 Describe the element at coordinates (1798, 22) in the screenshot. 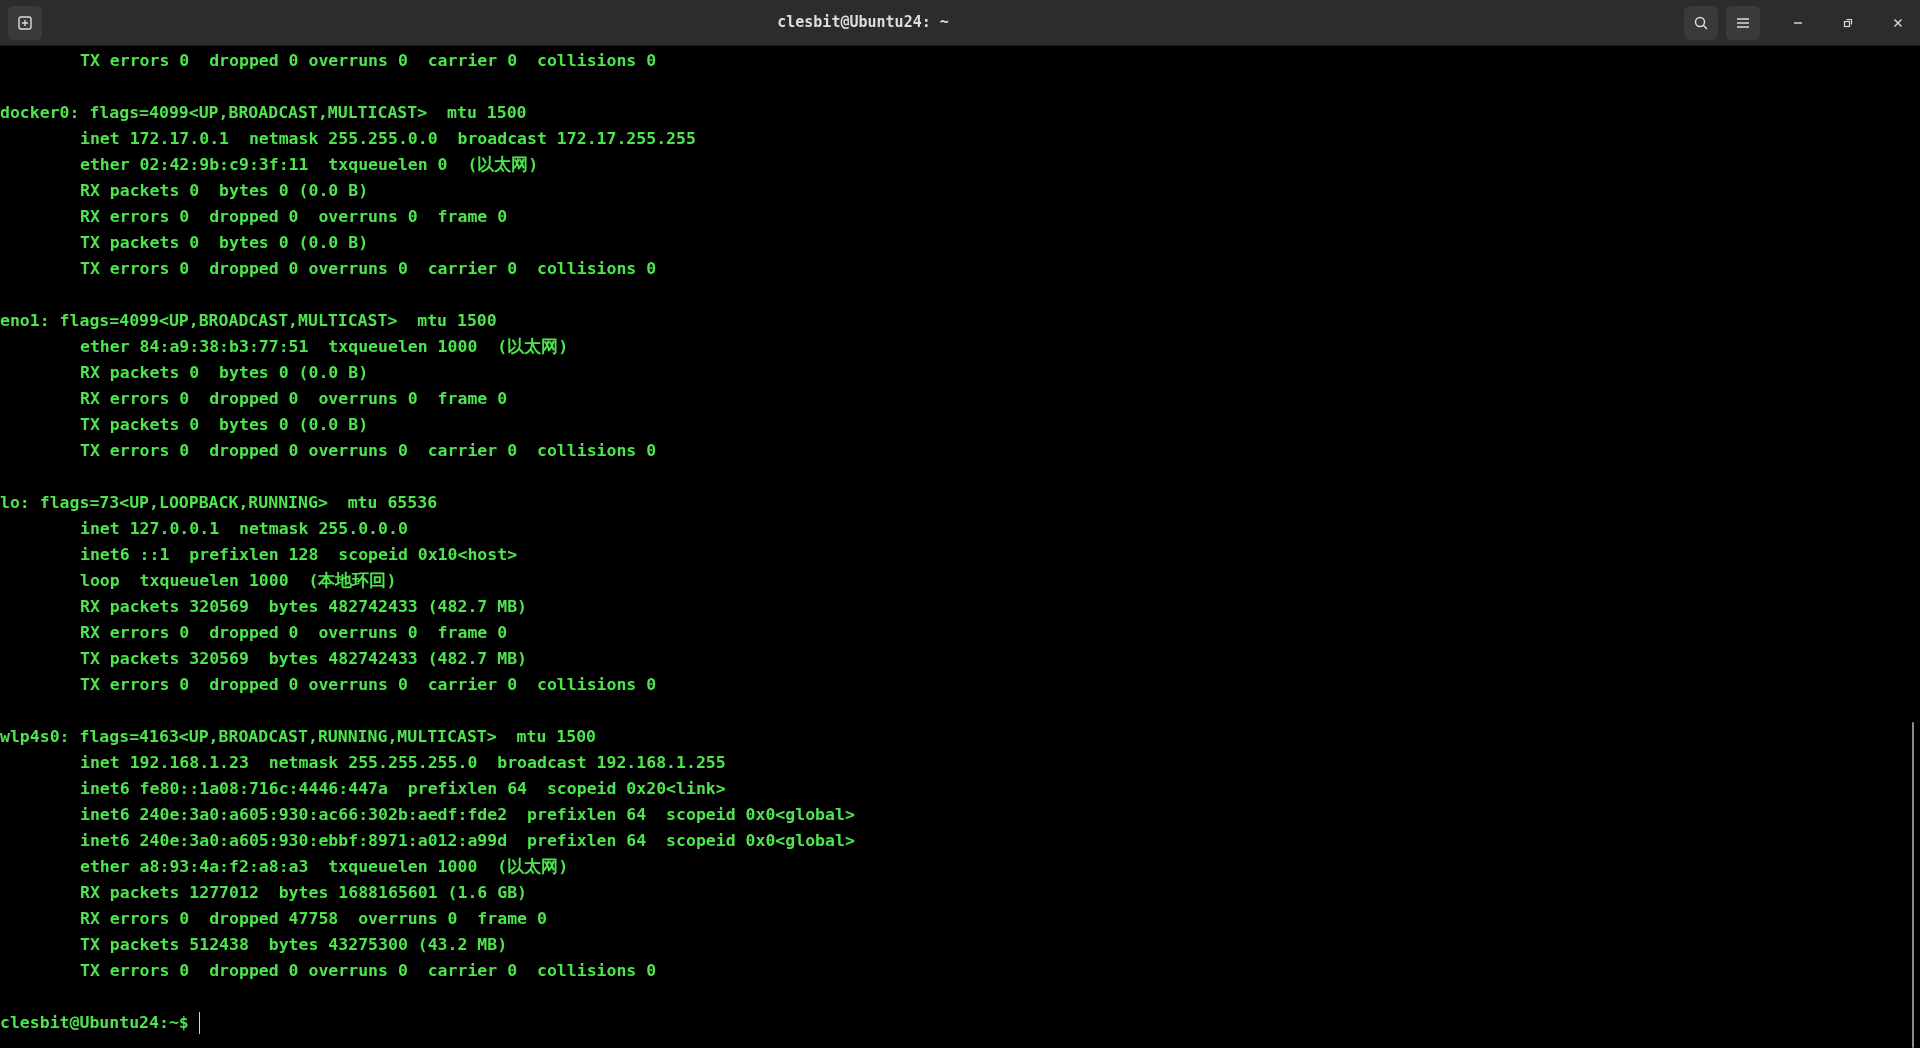

I see `minimize-icon` at that location.